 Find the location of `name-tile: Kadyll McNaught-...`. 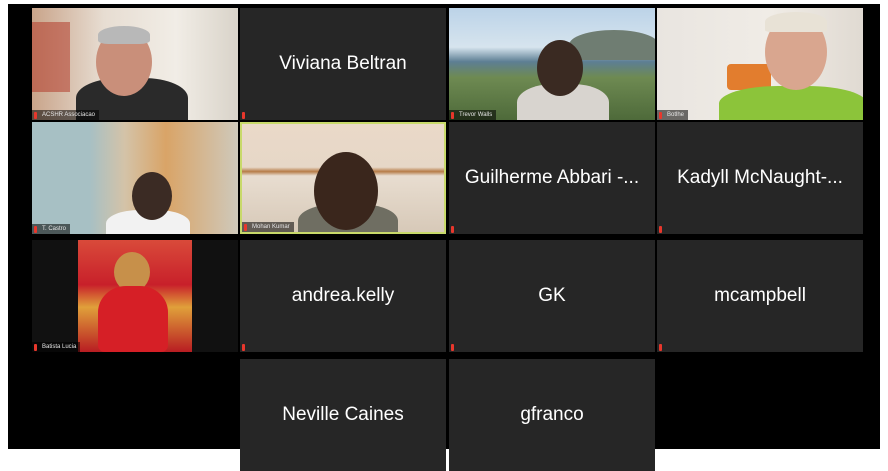

name-tile: Kadyll McNaught-... is located at coordinates (760, 178).